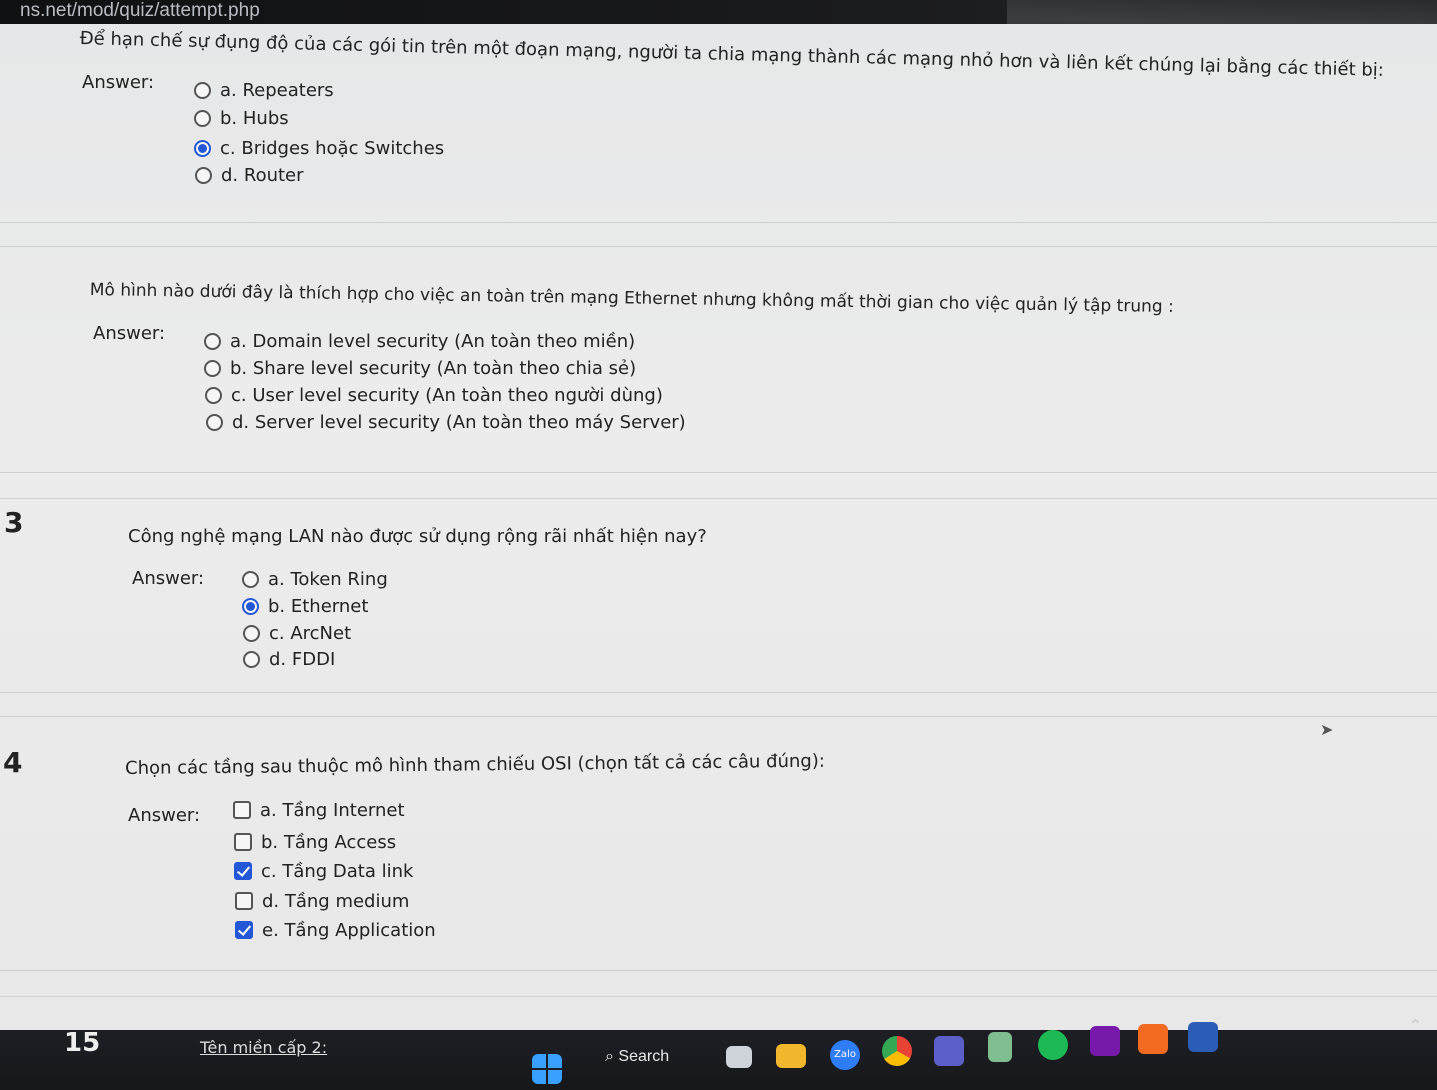  What do you see at coordinates (264, 1047) in the screenshot?
I see `question-15-text: Tên miền cấp 2:` at bounding box center [264, 1047].